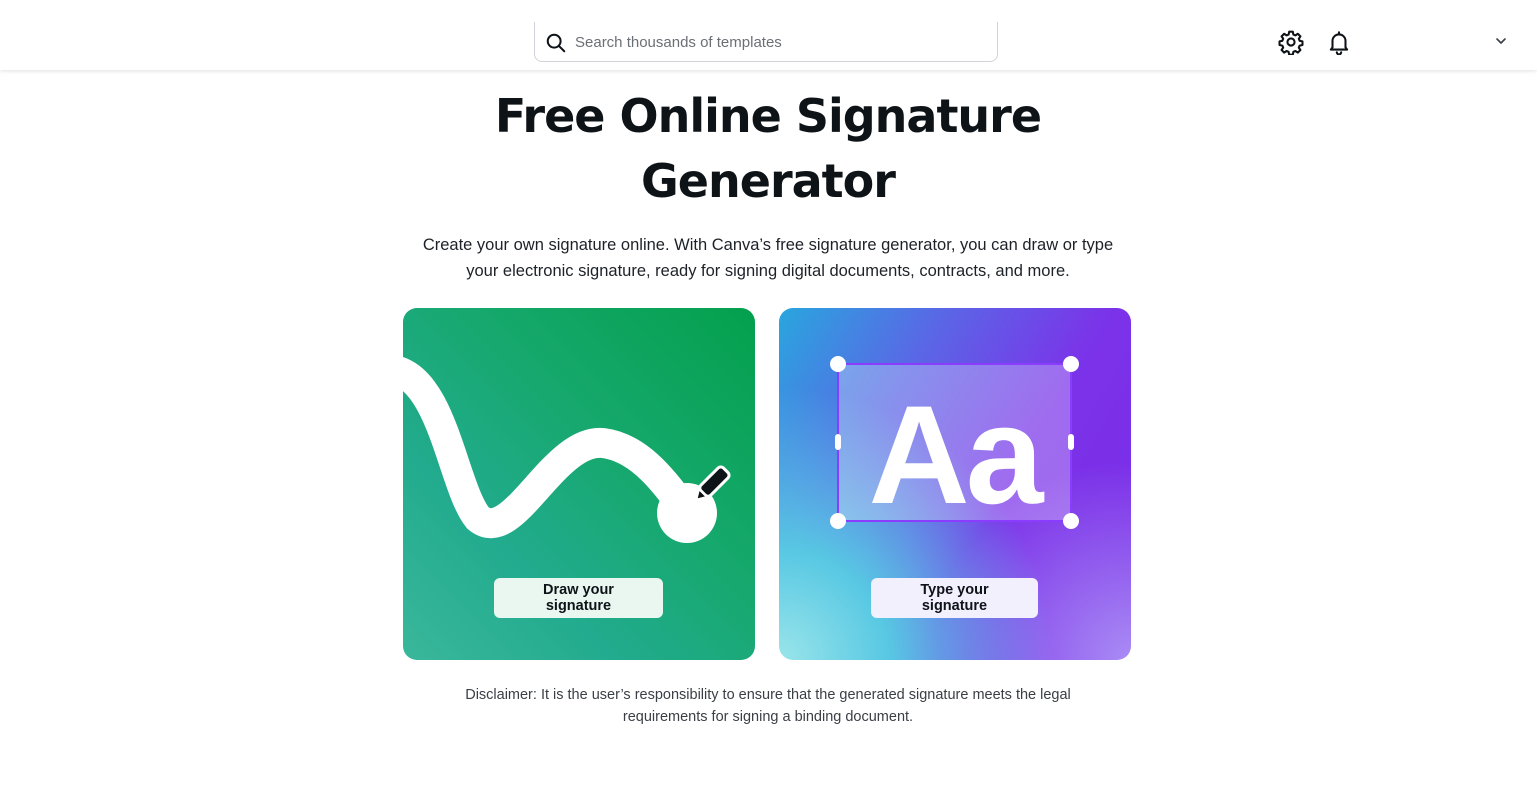 This screenshot has height=807, width=1537. What do you see at coordinates (954, 598) in the screenshot?
I see `type-your-signature-button: Type your signature` at bounding box center [954, 598].